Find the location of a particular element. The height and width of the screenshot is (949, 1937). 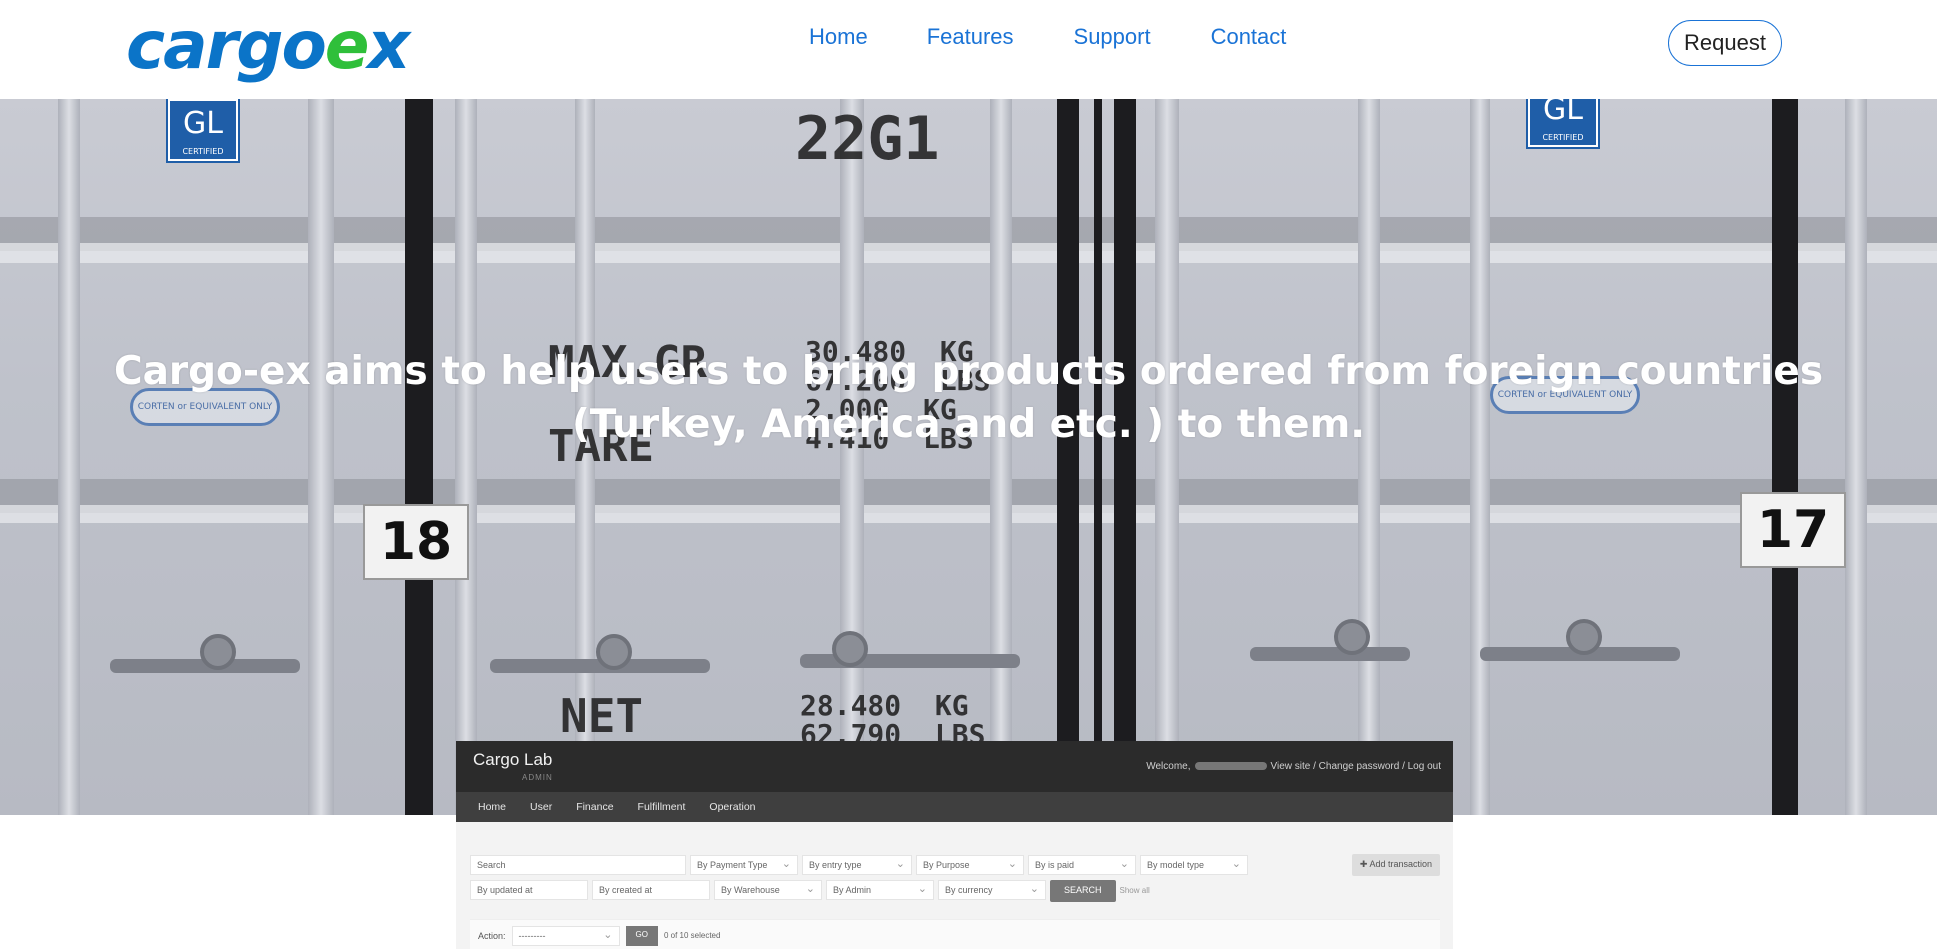

admin-filter: By Purpose is located at coordinates (970, 865).